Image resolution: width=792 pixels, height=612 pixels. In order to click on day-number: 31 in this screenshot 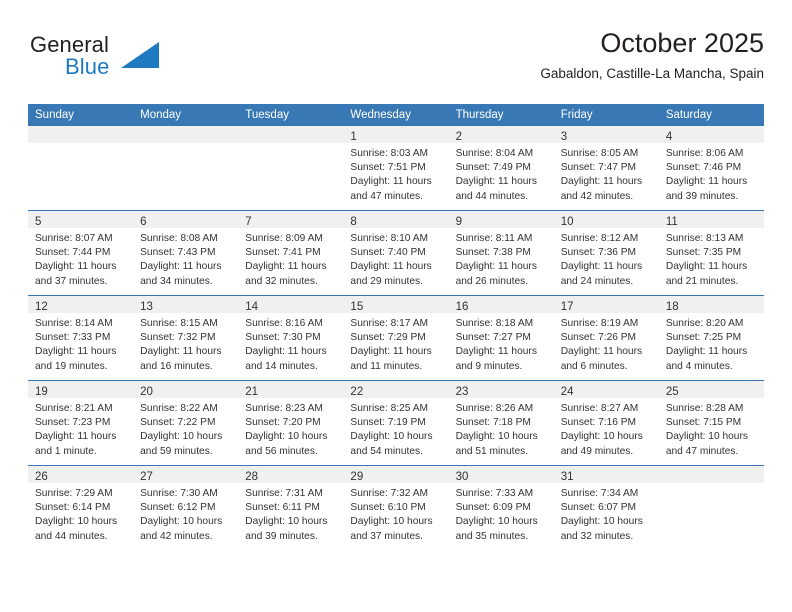, I will do `click(567, 477)`.